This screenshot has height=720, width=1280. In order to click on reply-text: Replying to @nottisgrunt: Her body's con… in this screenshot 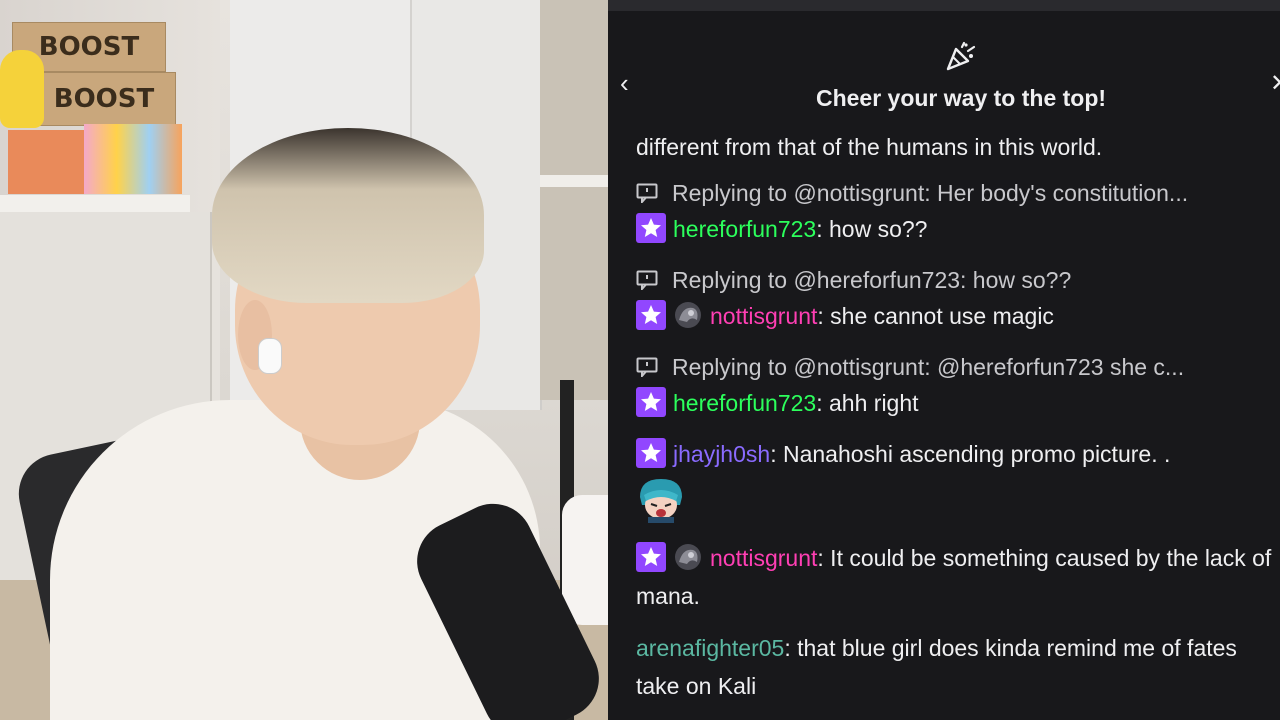, I will do `click(930, 193)`.